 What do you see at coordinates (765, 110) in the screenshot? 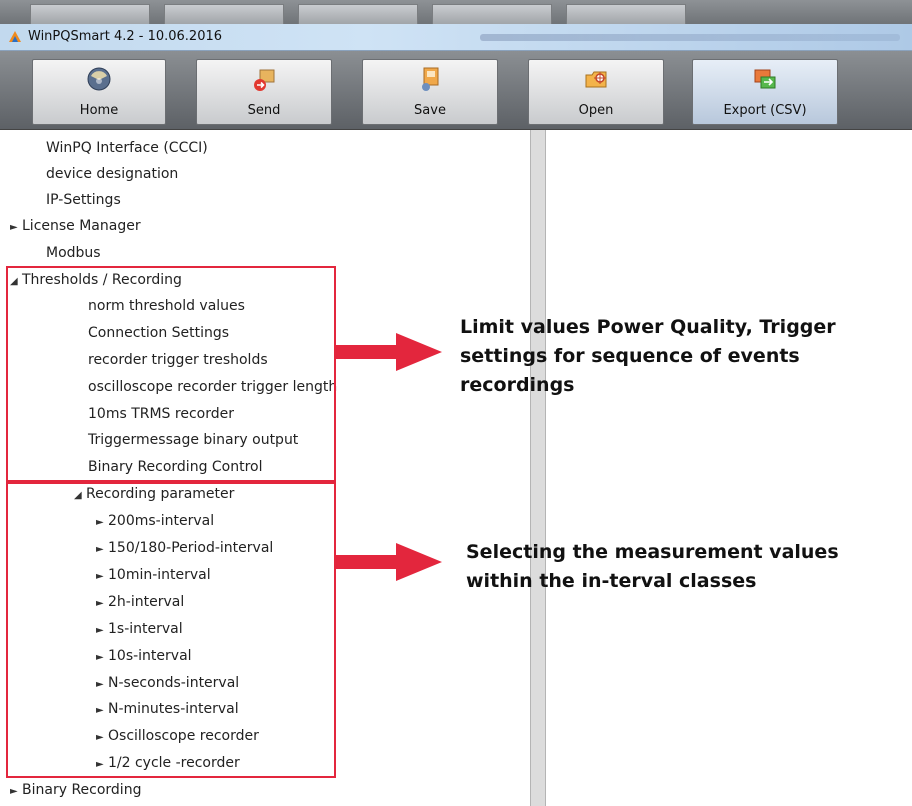
I see `export-csv-button-label: Export (CSV)` at bounding box center [765, 110].